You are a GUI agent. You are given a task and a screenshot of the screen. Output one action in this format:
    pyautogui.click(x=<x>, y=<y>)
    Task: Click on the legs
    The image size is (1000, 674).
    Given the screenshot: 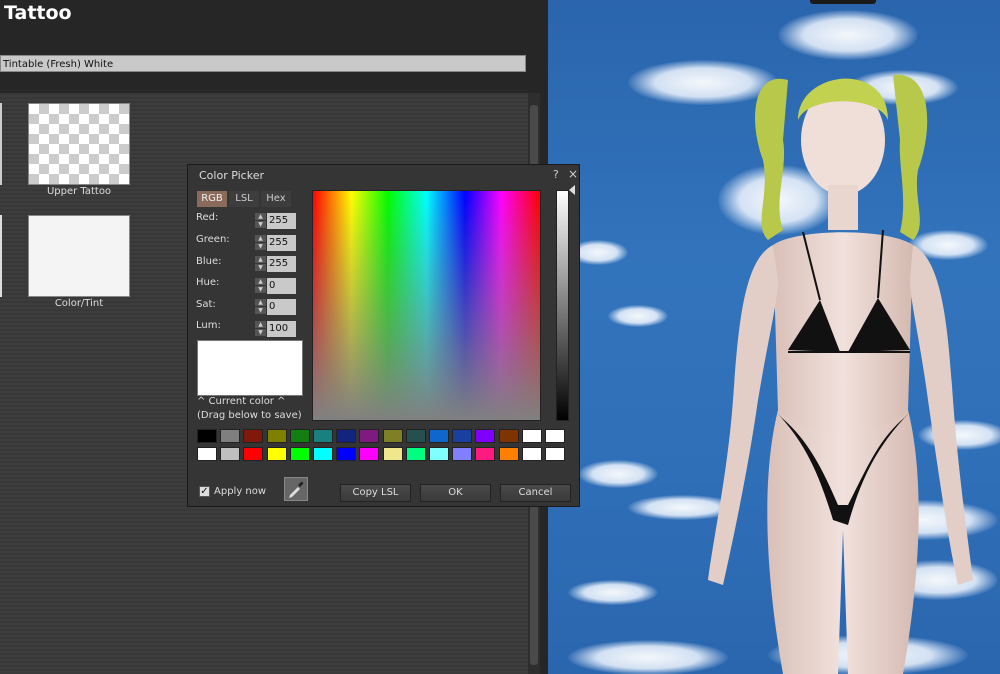 What is the action you would take?
    pyautogui.click(x=843, y=542)
    